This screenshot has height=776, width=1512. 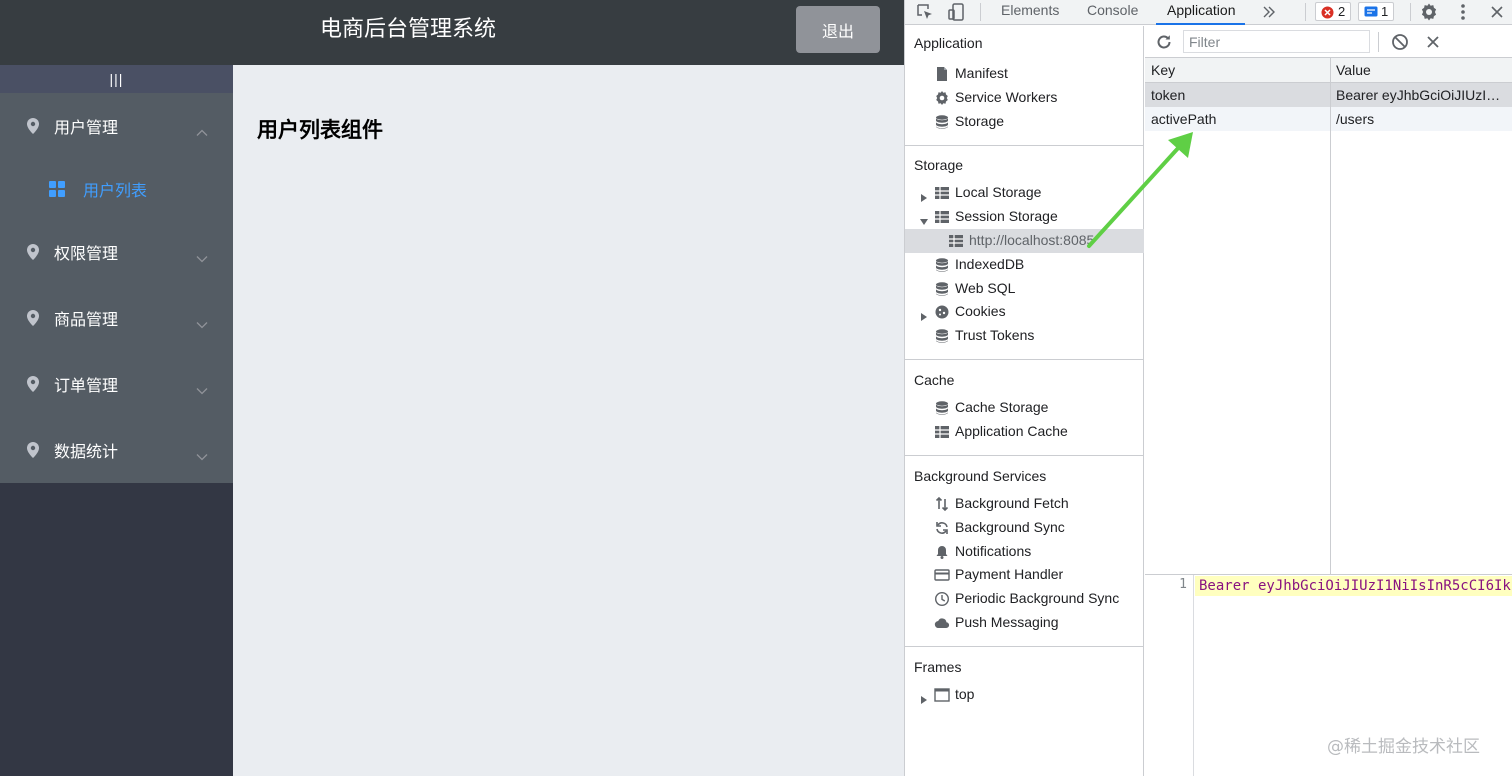 What do you see at coordinates (942, 432) in the screenshot?
I see `table-icon` at bounding box center [942, 432].